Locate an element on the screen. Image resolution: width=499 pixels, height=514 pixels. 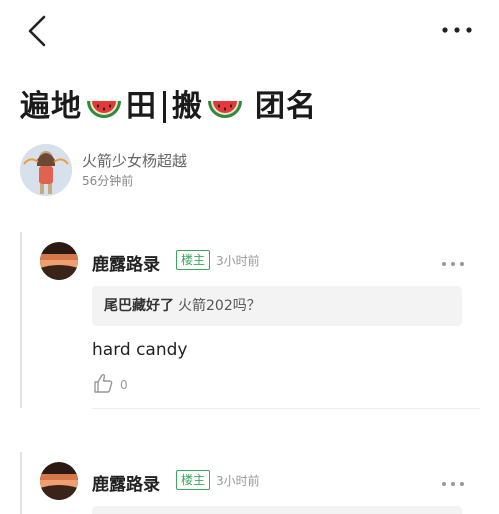
post-title: 遍地 田搬 团名 is located at coordinates (168, 106).